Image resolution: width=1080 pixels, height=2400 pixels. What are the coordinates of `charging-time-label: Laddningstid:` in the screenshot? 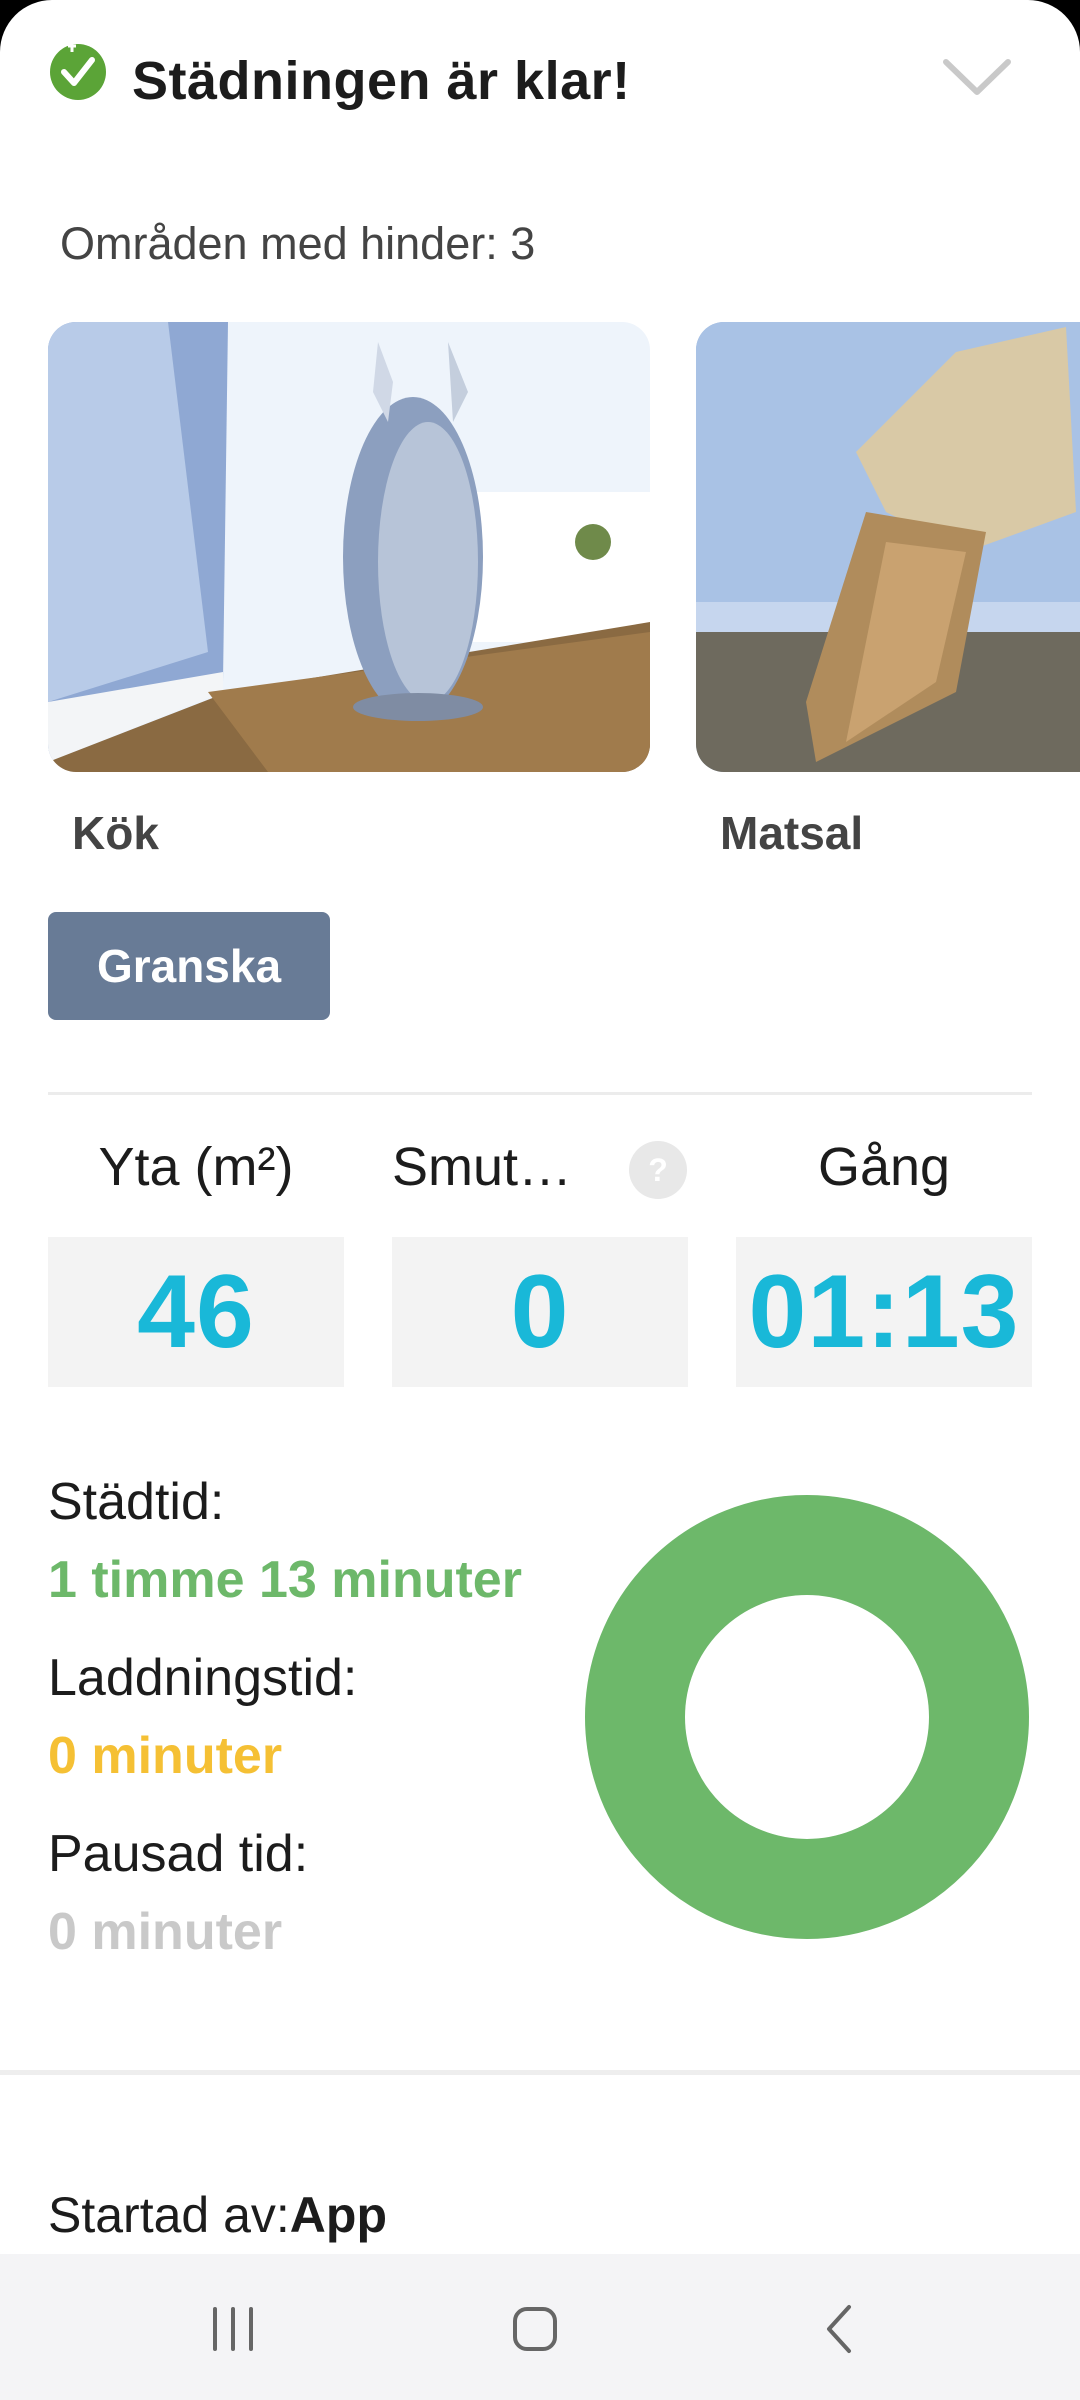 It's located at (203, 1678).